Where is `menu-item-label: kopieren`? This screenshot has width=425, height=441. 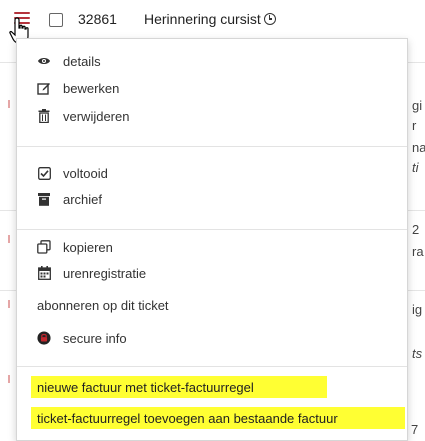
menu-item-label: kopieren is located at coordinates (88, 247).